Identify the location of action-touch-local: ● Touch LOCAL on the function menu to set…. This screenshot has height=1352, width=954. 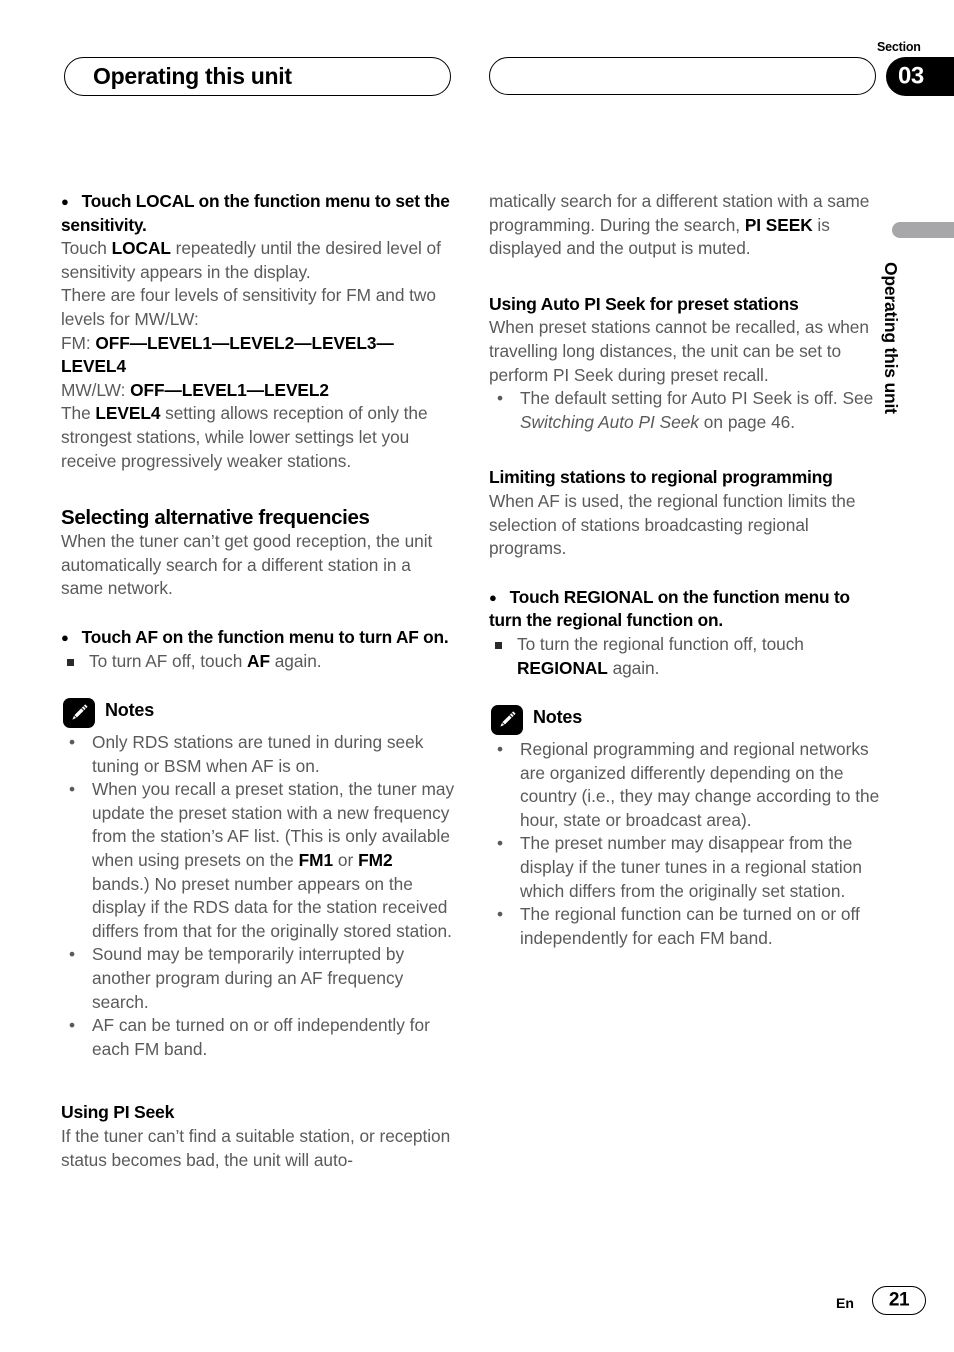
(258, 213).